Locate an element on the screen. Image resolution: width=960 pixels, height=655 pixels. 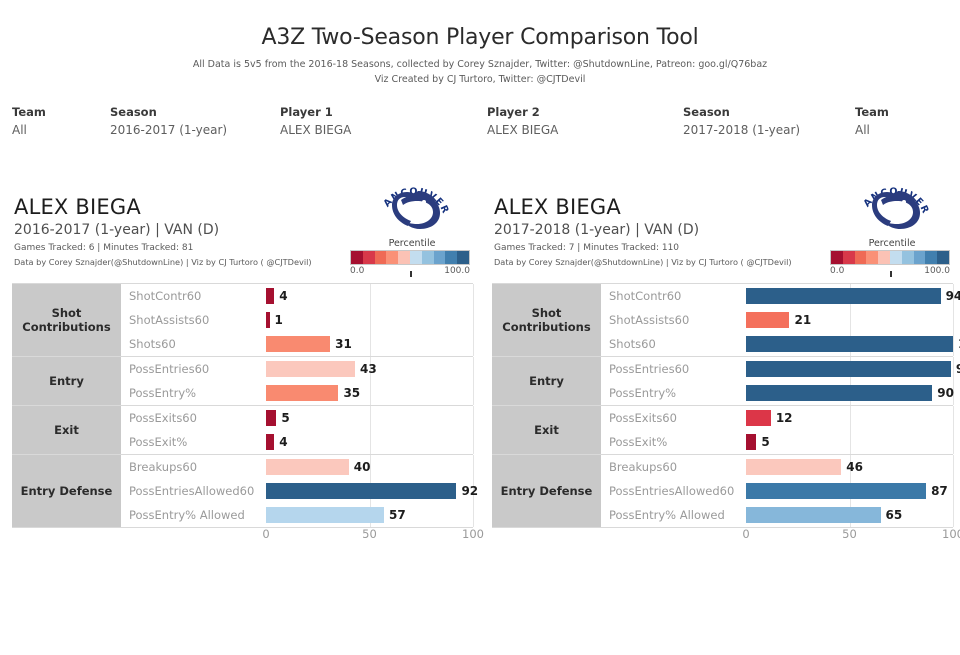
legend-max: 100.0 is located at coordinates (937, 271).